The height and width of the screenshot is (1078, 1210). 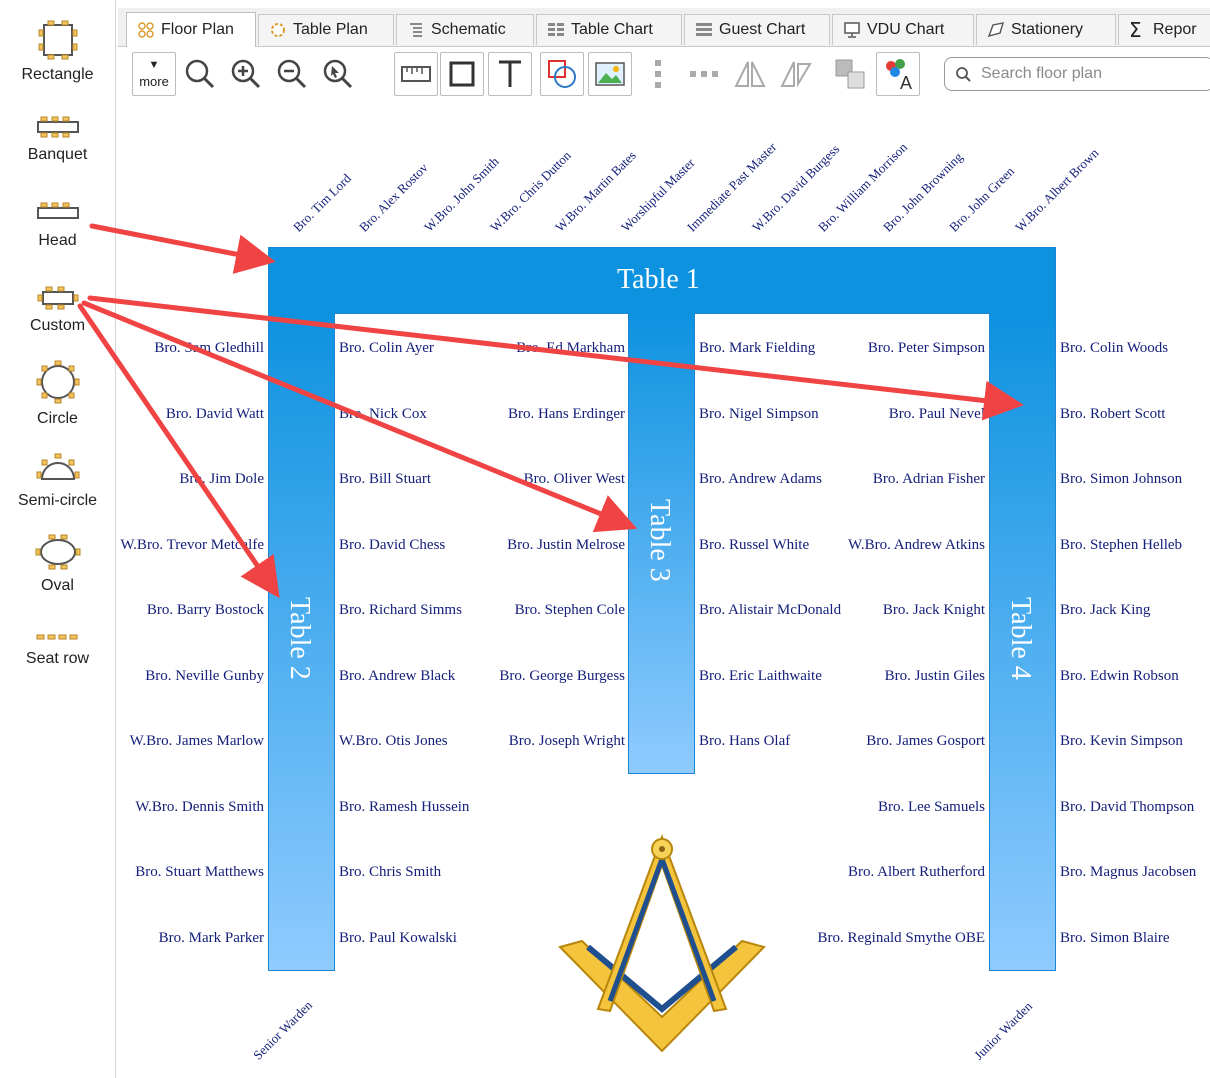 What do you see at coordinates (570, 610) in the screenshot?
I see `guest-seat: Bro. Stephen Cole` at bounding box center [570, 610].